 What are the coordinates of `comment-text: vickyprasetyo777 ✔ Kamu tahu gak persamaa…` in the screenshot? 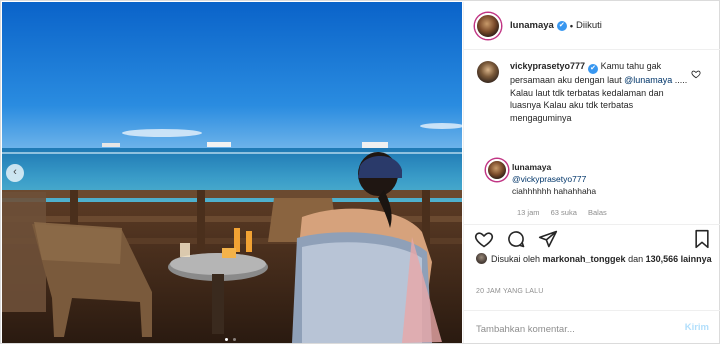 It's located at (599, 92).